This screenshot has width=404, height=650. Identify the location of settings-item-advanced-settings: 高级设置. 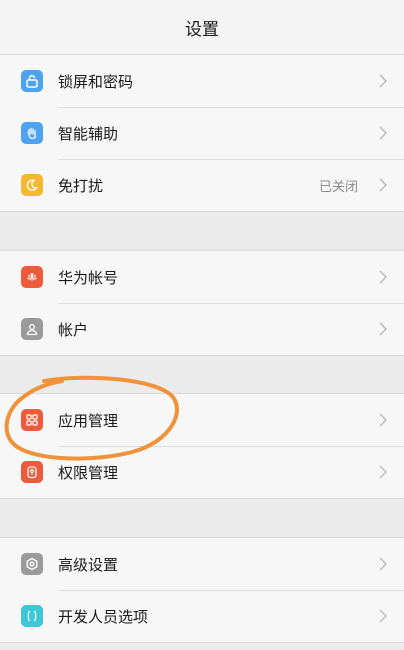
(202, 564).